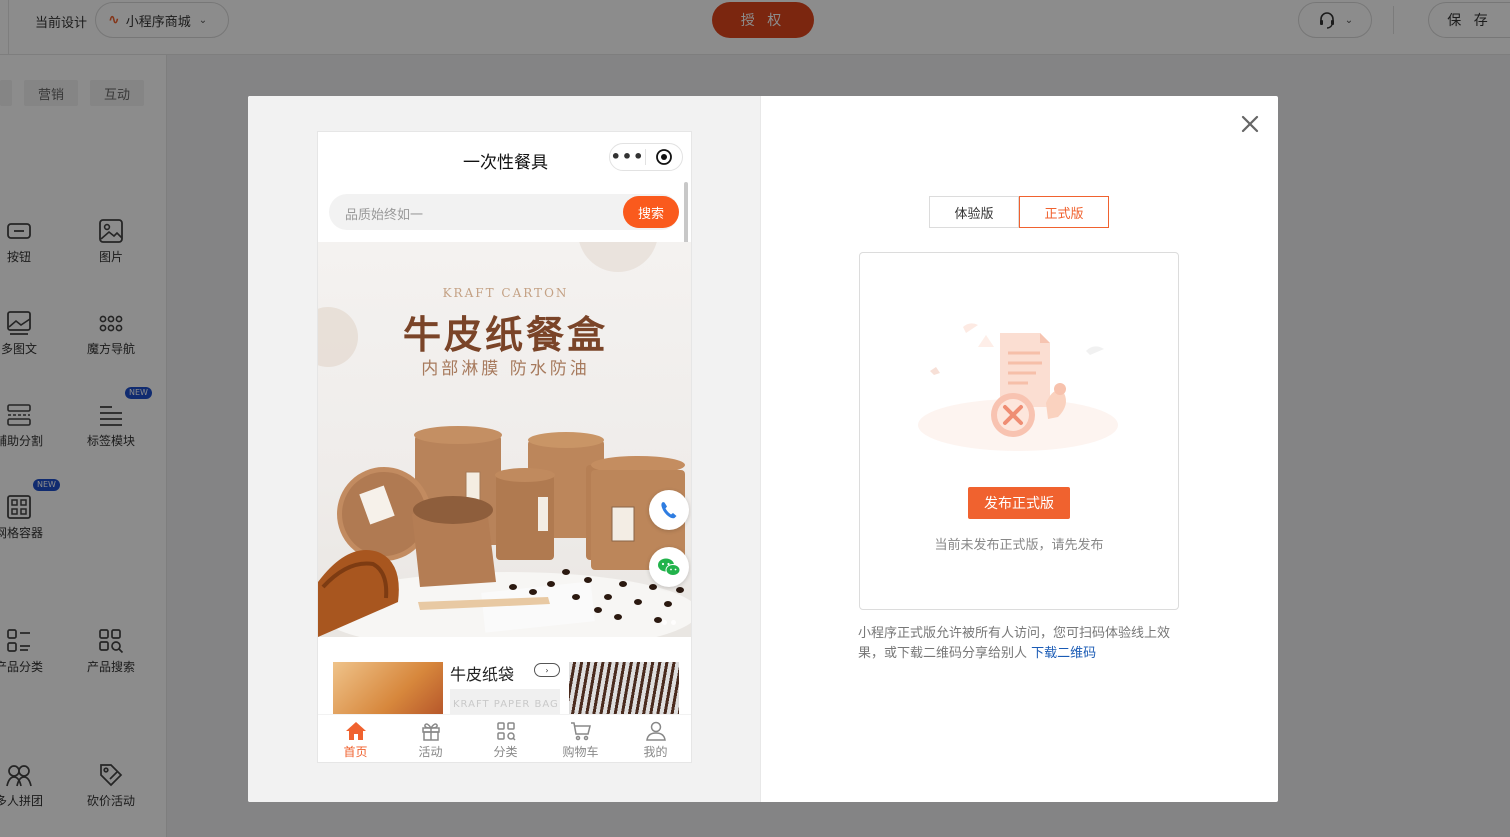  I want to click on tab-label: 购物车, so click(580, 752).